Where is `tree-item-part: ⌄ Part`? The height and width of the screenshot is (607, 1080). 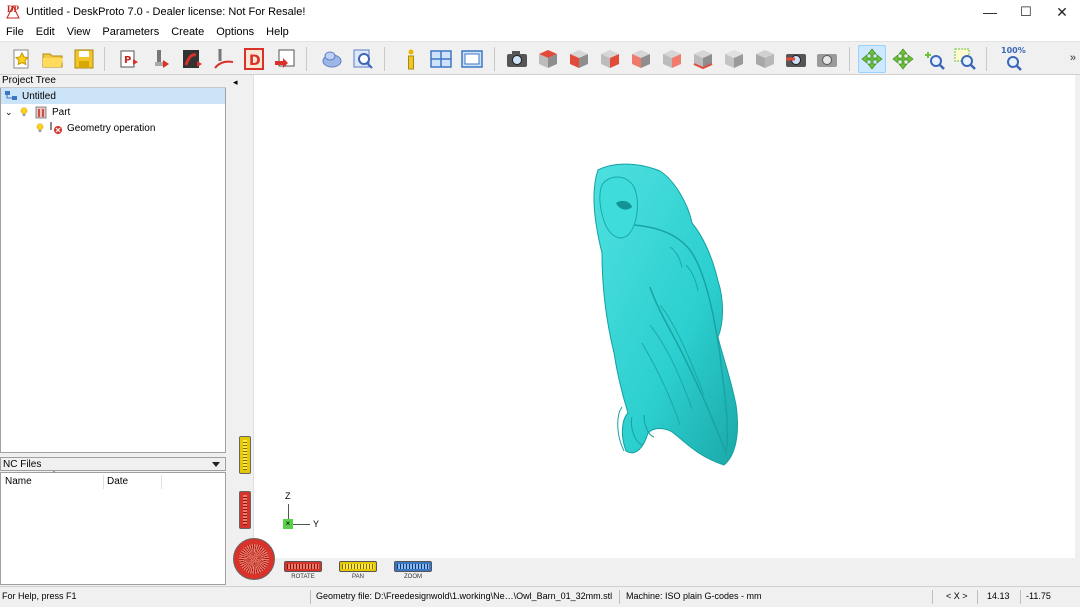
tree-item-part: ⌄ Part is located at coordinates (35, 112).